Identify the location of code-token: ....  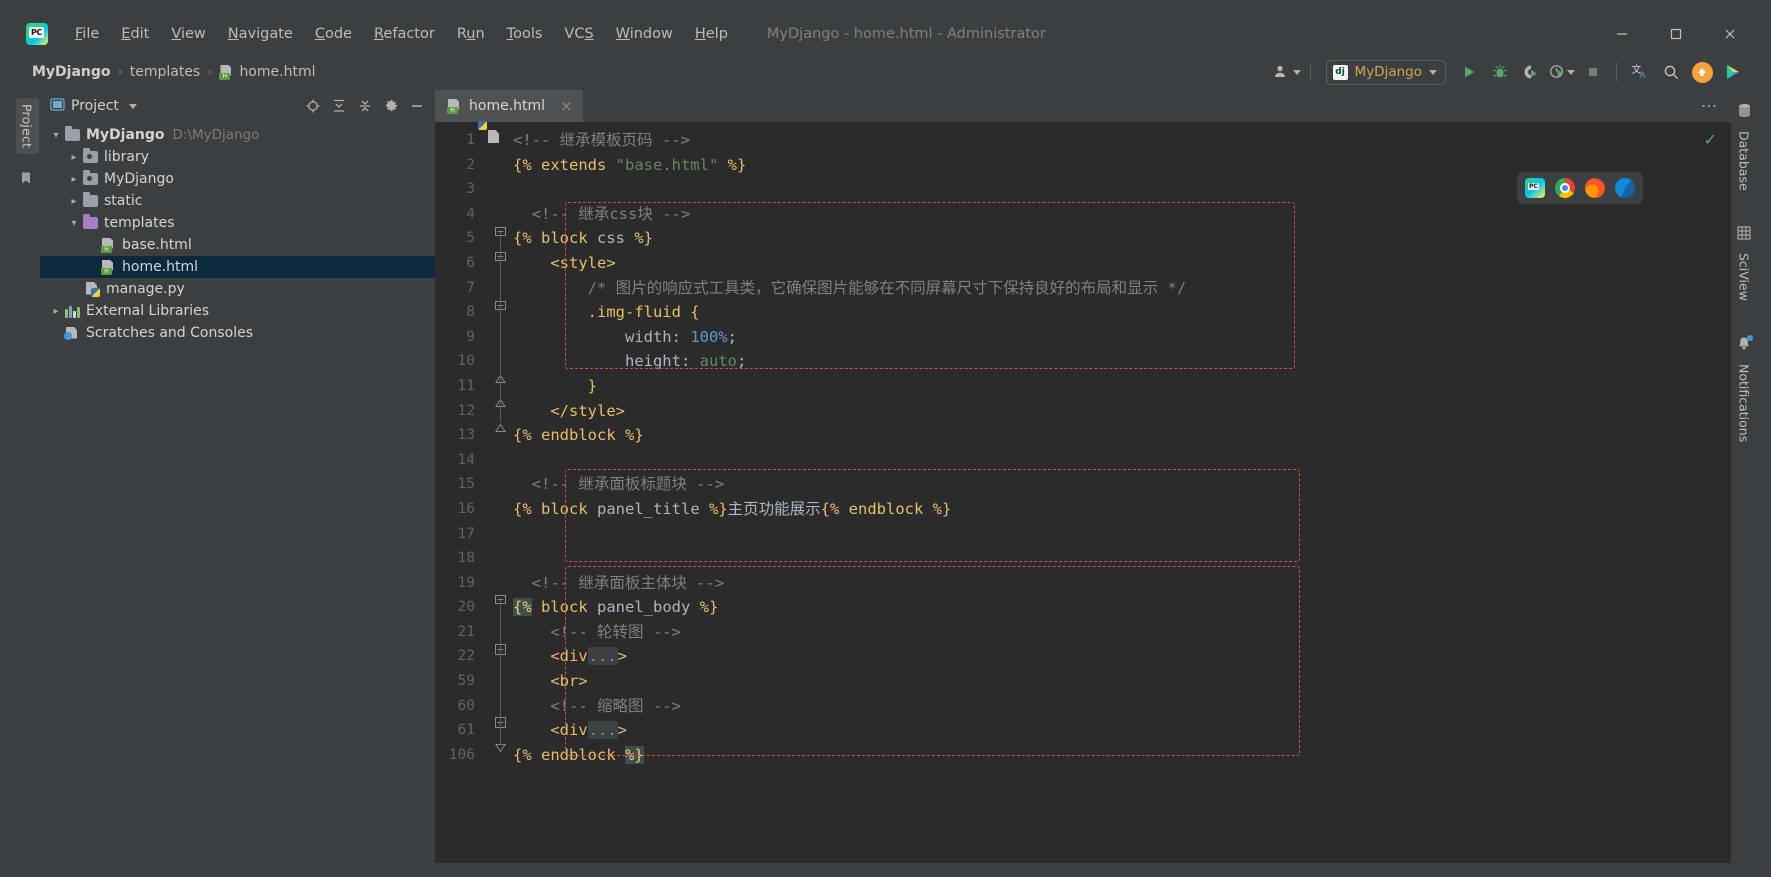
(602, 656).